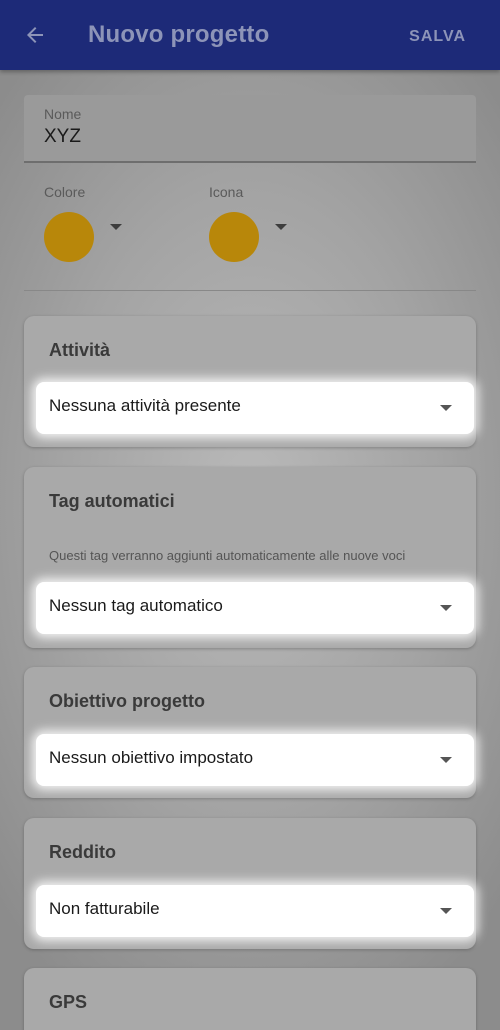 This screenshot has width=500, height=1030. Describe the element at coordinates (145, 405) in the screenshot. I see `activities-select-value: Nessuna attività presente` at that location.